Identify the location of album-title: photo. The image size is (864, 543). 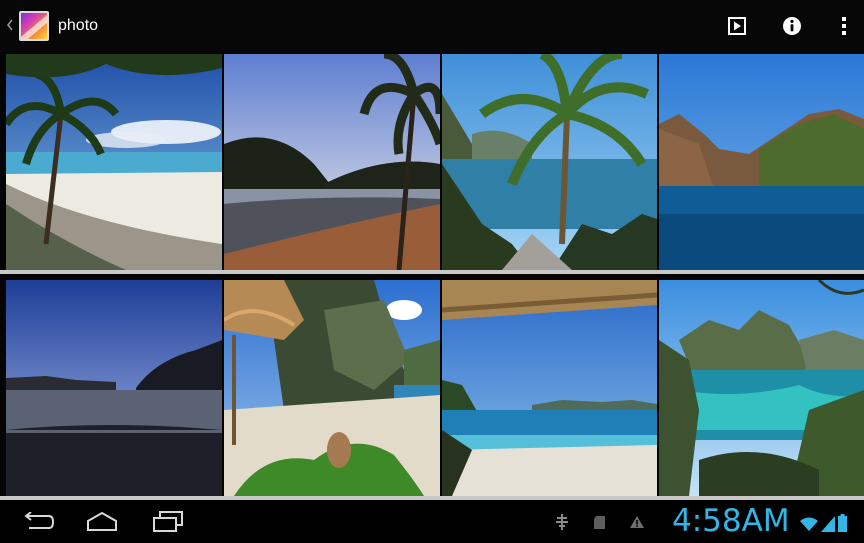
(78, 25).